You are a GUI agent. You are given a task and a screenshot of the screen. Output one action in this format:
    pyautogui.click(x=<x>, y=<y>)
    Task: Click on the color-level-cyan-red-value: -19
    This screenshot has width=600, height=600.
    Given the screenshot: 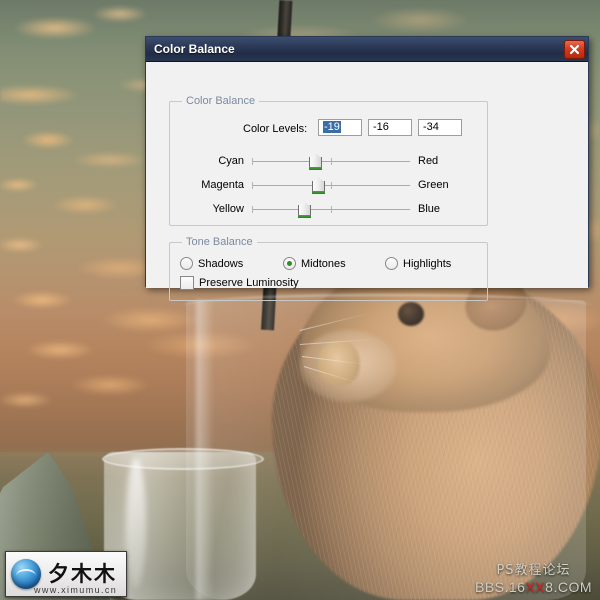 What is the action you would take?
    pyautogui.click(x=332, y=127)
    